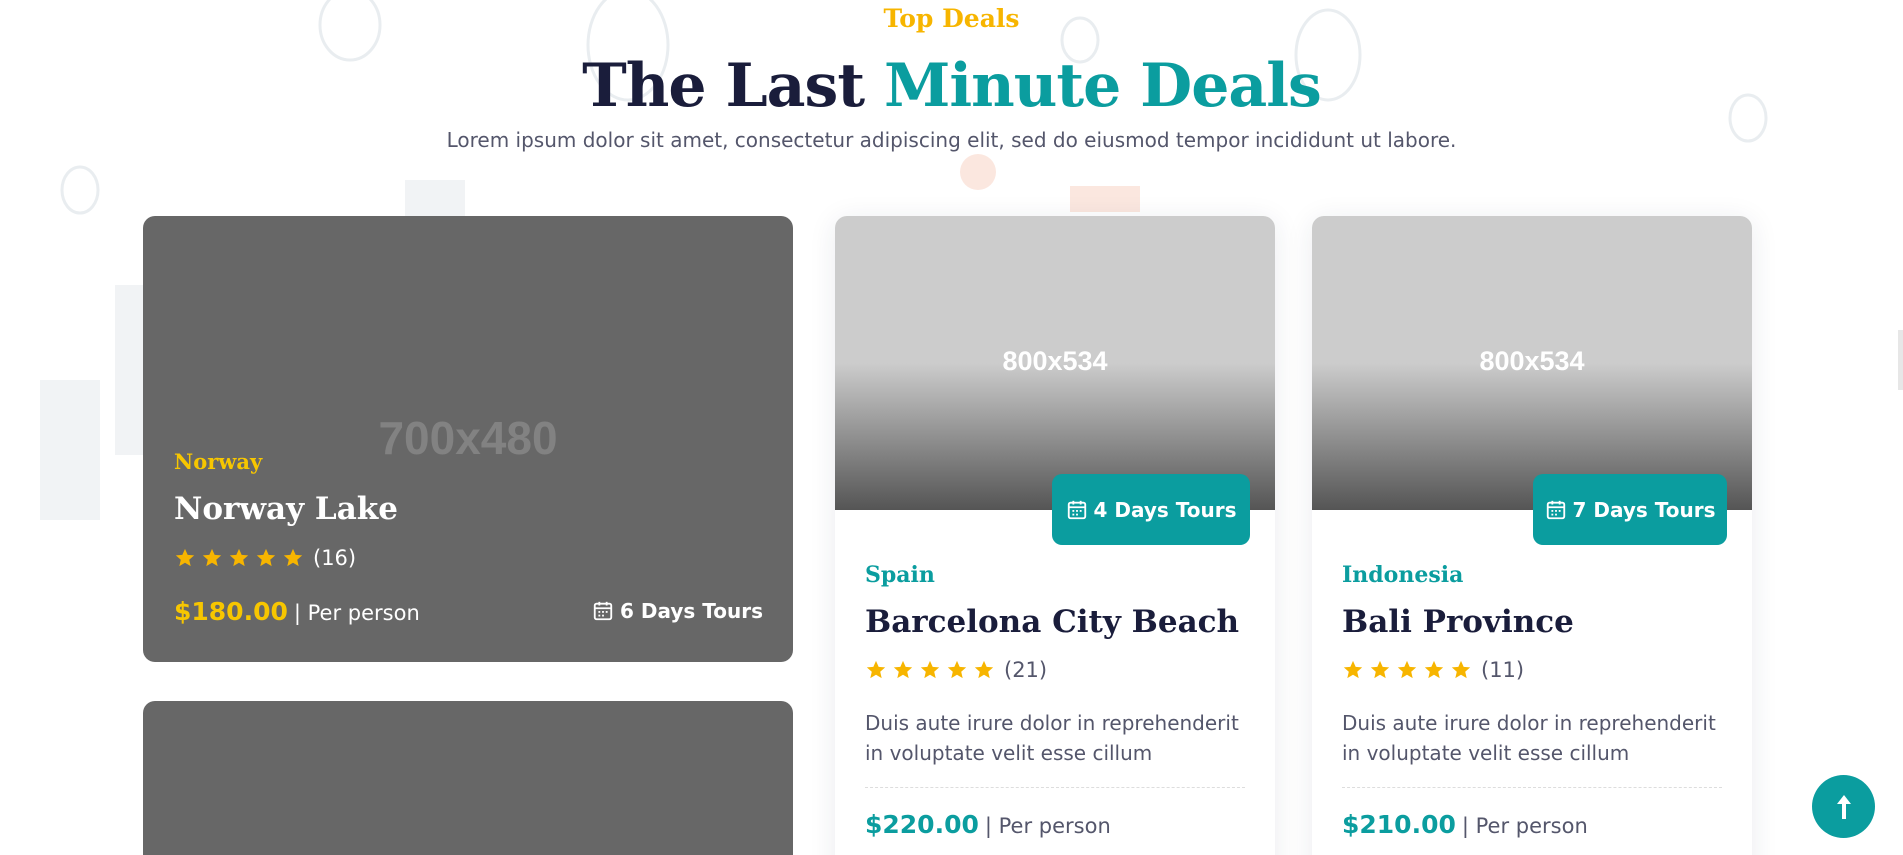  I want to click on scrollbar-thumb, so click(1900, 360).